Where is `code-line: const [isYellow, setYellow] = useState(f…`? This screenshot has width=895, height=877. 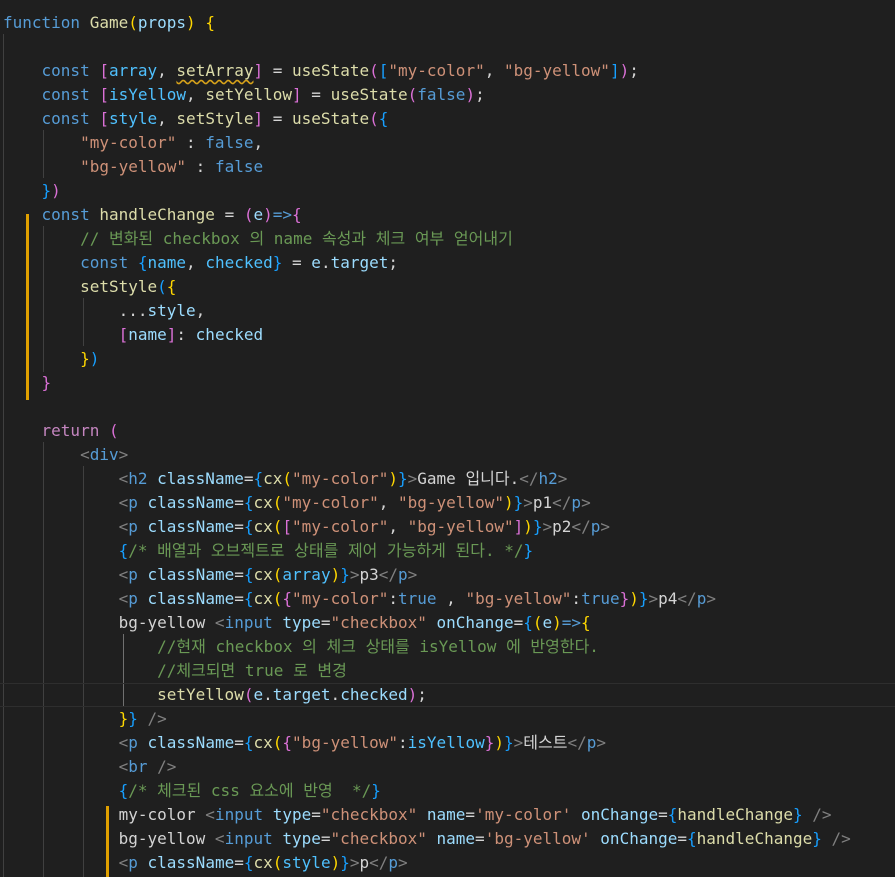 code-line: const [isYellow, setYellow] = useState(f… is located at coordinates (447, 95).